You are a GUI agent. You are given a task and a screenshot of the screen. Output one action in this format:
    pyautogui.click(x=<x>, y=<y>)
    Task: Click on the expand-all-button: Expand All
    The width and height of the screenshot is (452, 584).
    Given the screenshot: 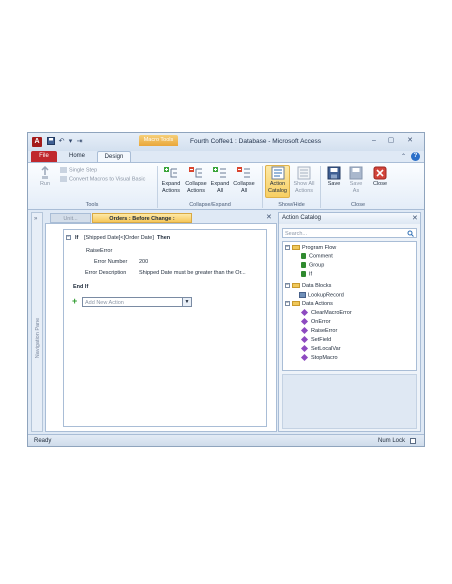 What is the action you would take?
    pyautogui.click(x=220, y=180)
    